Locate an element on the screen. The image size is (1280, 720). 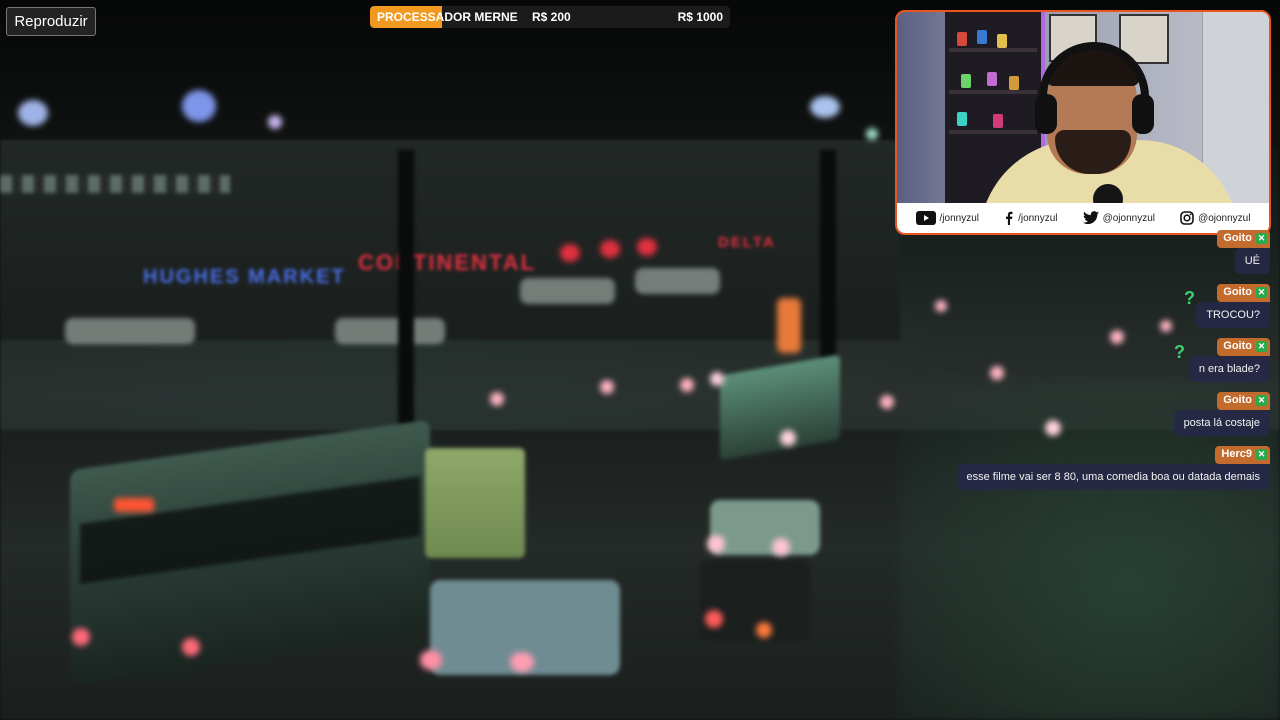
twitter-icon is located at coordinates (1090, 218).